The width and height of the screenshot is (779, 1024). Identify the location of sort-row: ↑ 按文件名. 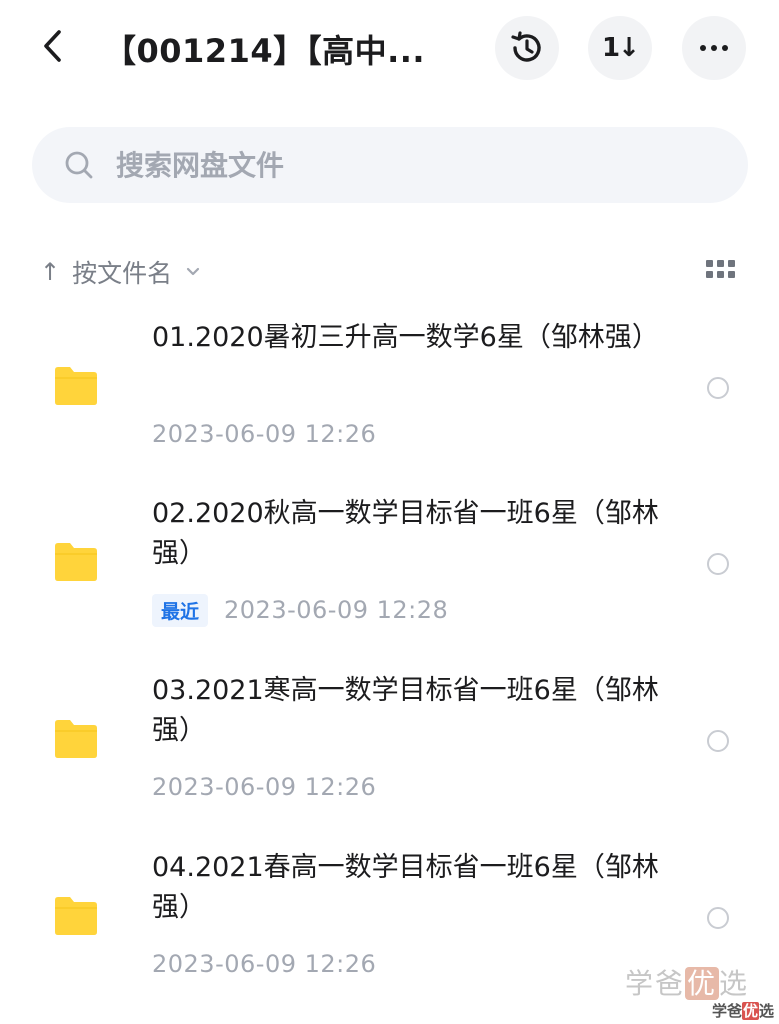
(390, 272).